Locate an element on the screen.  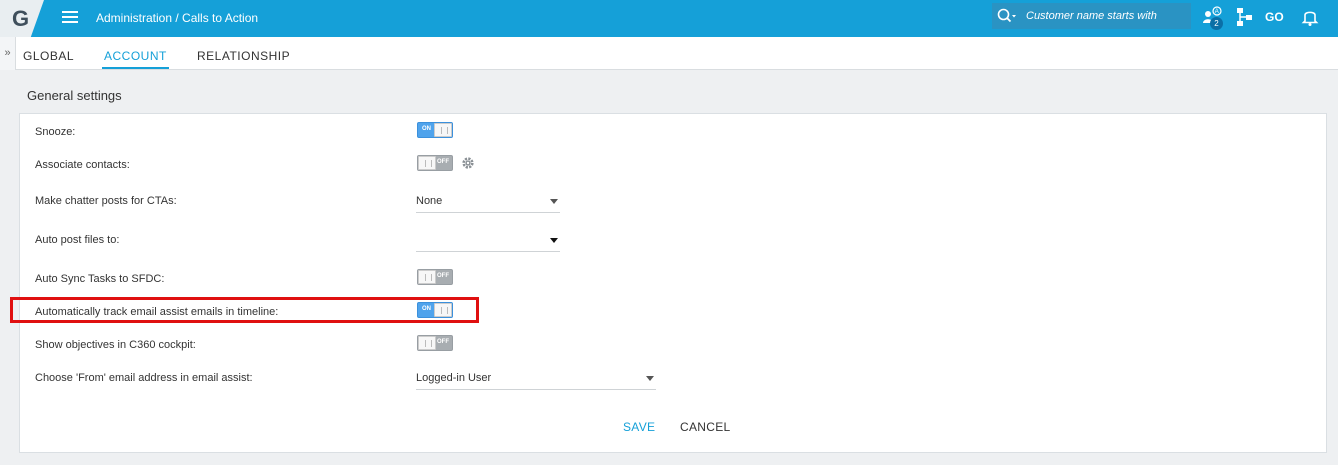
auto-sync-tasks-toggle: OFF is located at coordinates (435, 277).